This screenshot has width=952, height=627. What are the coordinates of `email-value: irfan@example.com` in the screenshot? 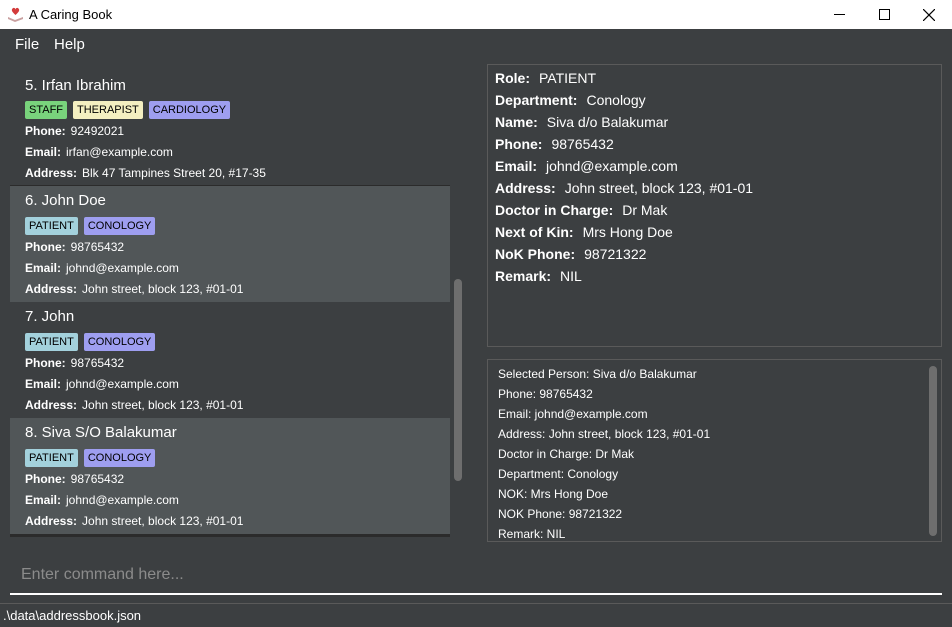 It's located at (119, 152).